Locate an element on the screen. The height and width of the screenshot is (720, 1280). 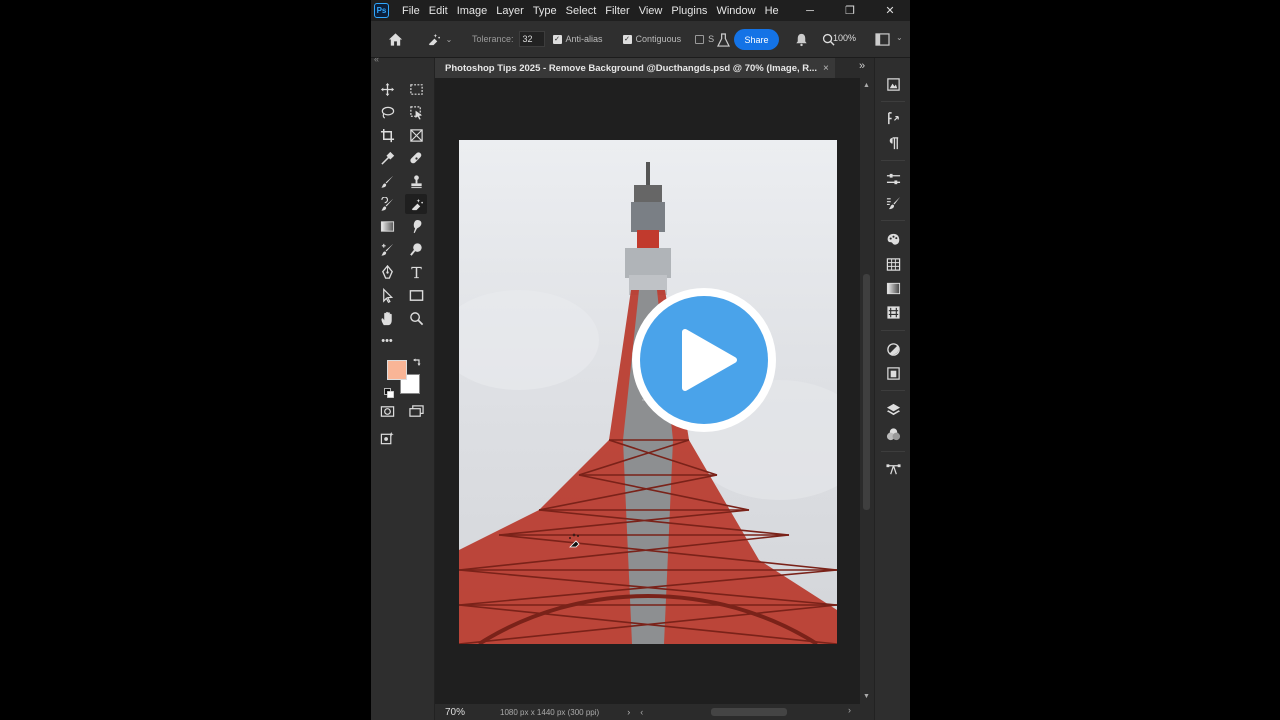
brush-settings-icon is located at coordinates (893, 203).